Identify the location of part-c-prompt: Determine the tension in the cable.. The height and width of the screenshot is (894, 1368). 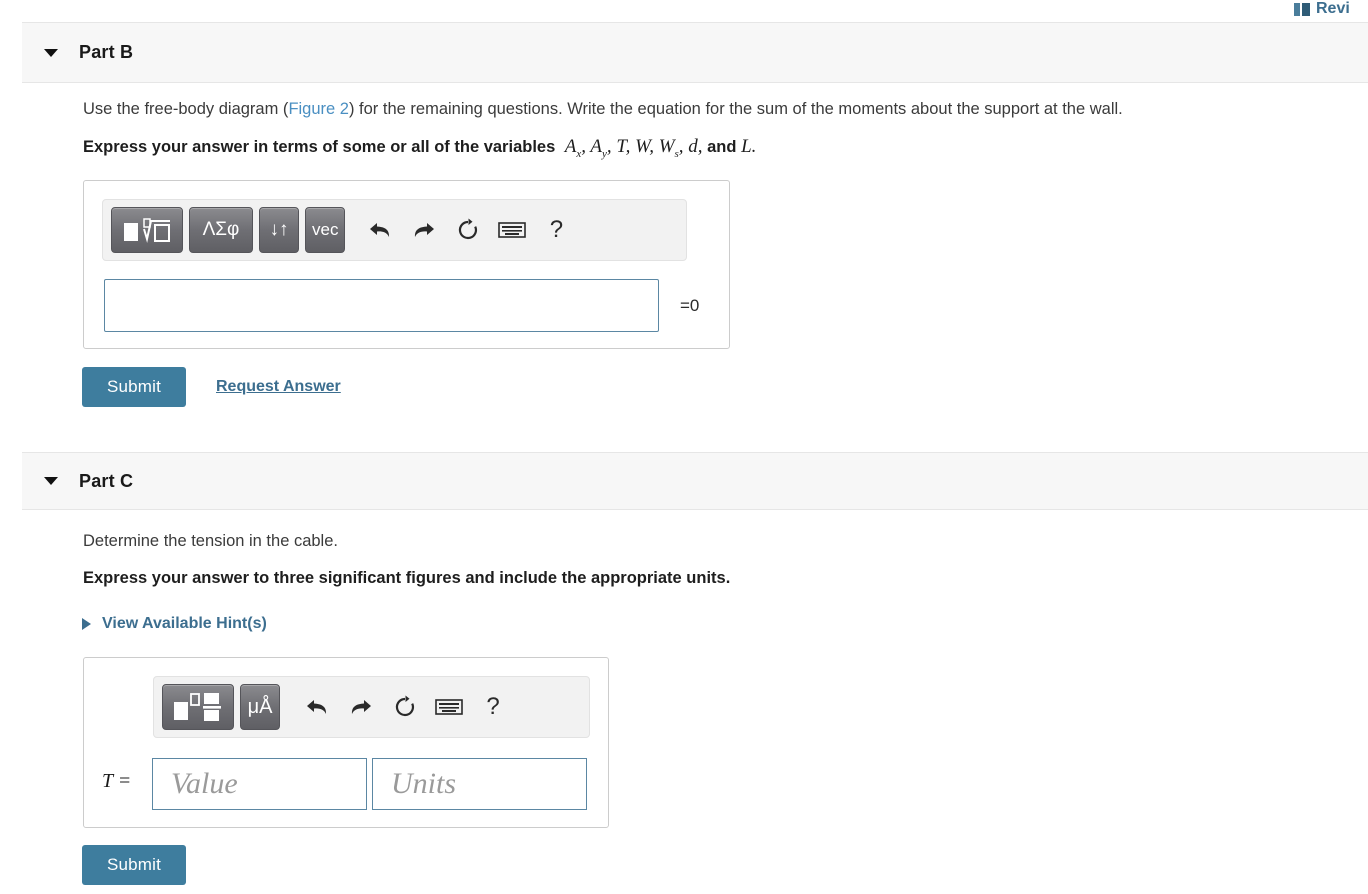
(210, 541).